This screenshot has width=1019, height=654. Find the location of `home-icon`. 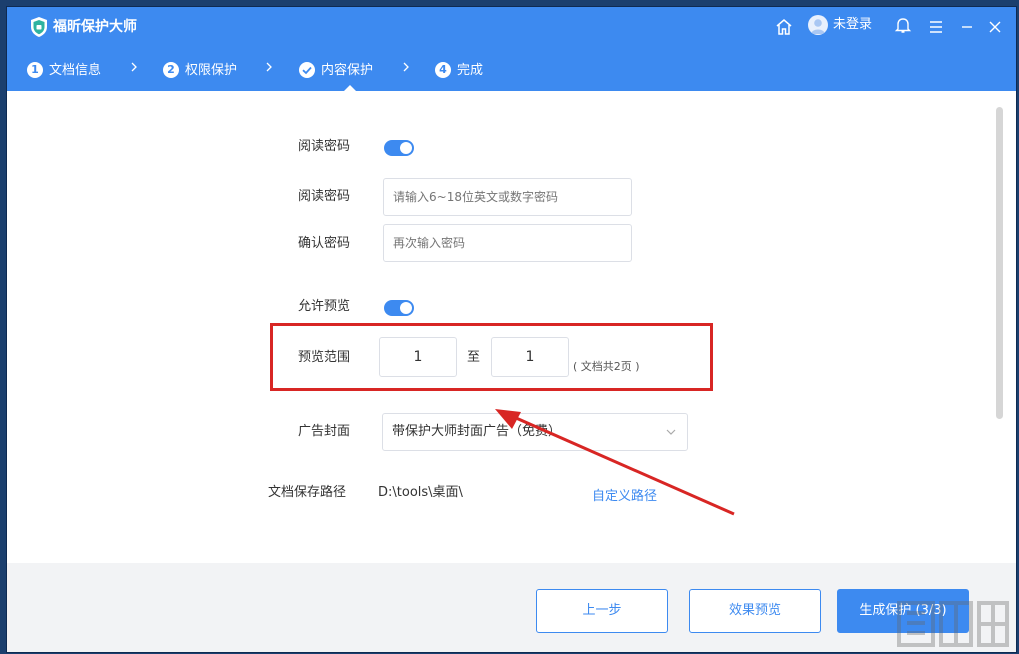

home-icon is located at coordinates (784, 27).